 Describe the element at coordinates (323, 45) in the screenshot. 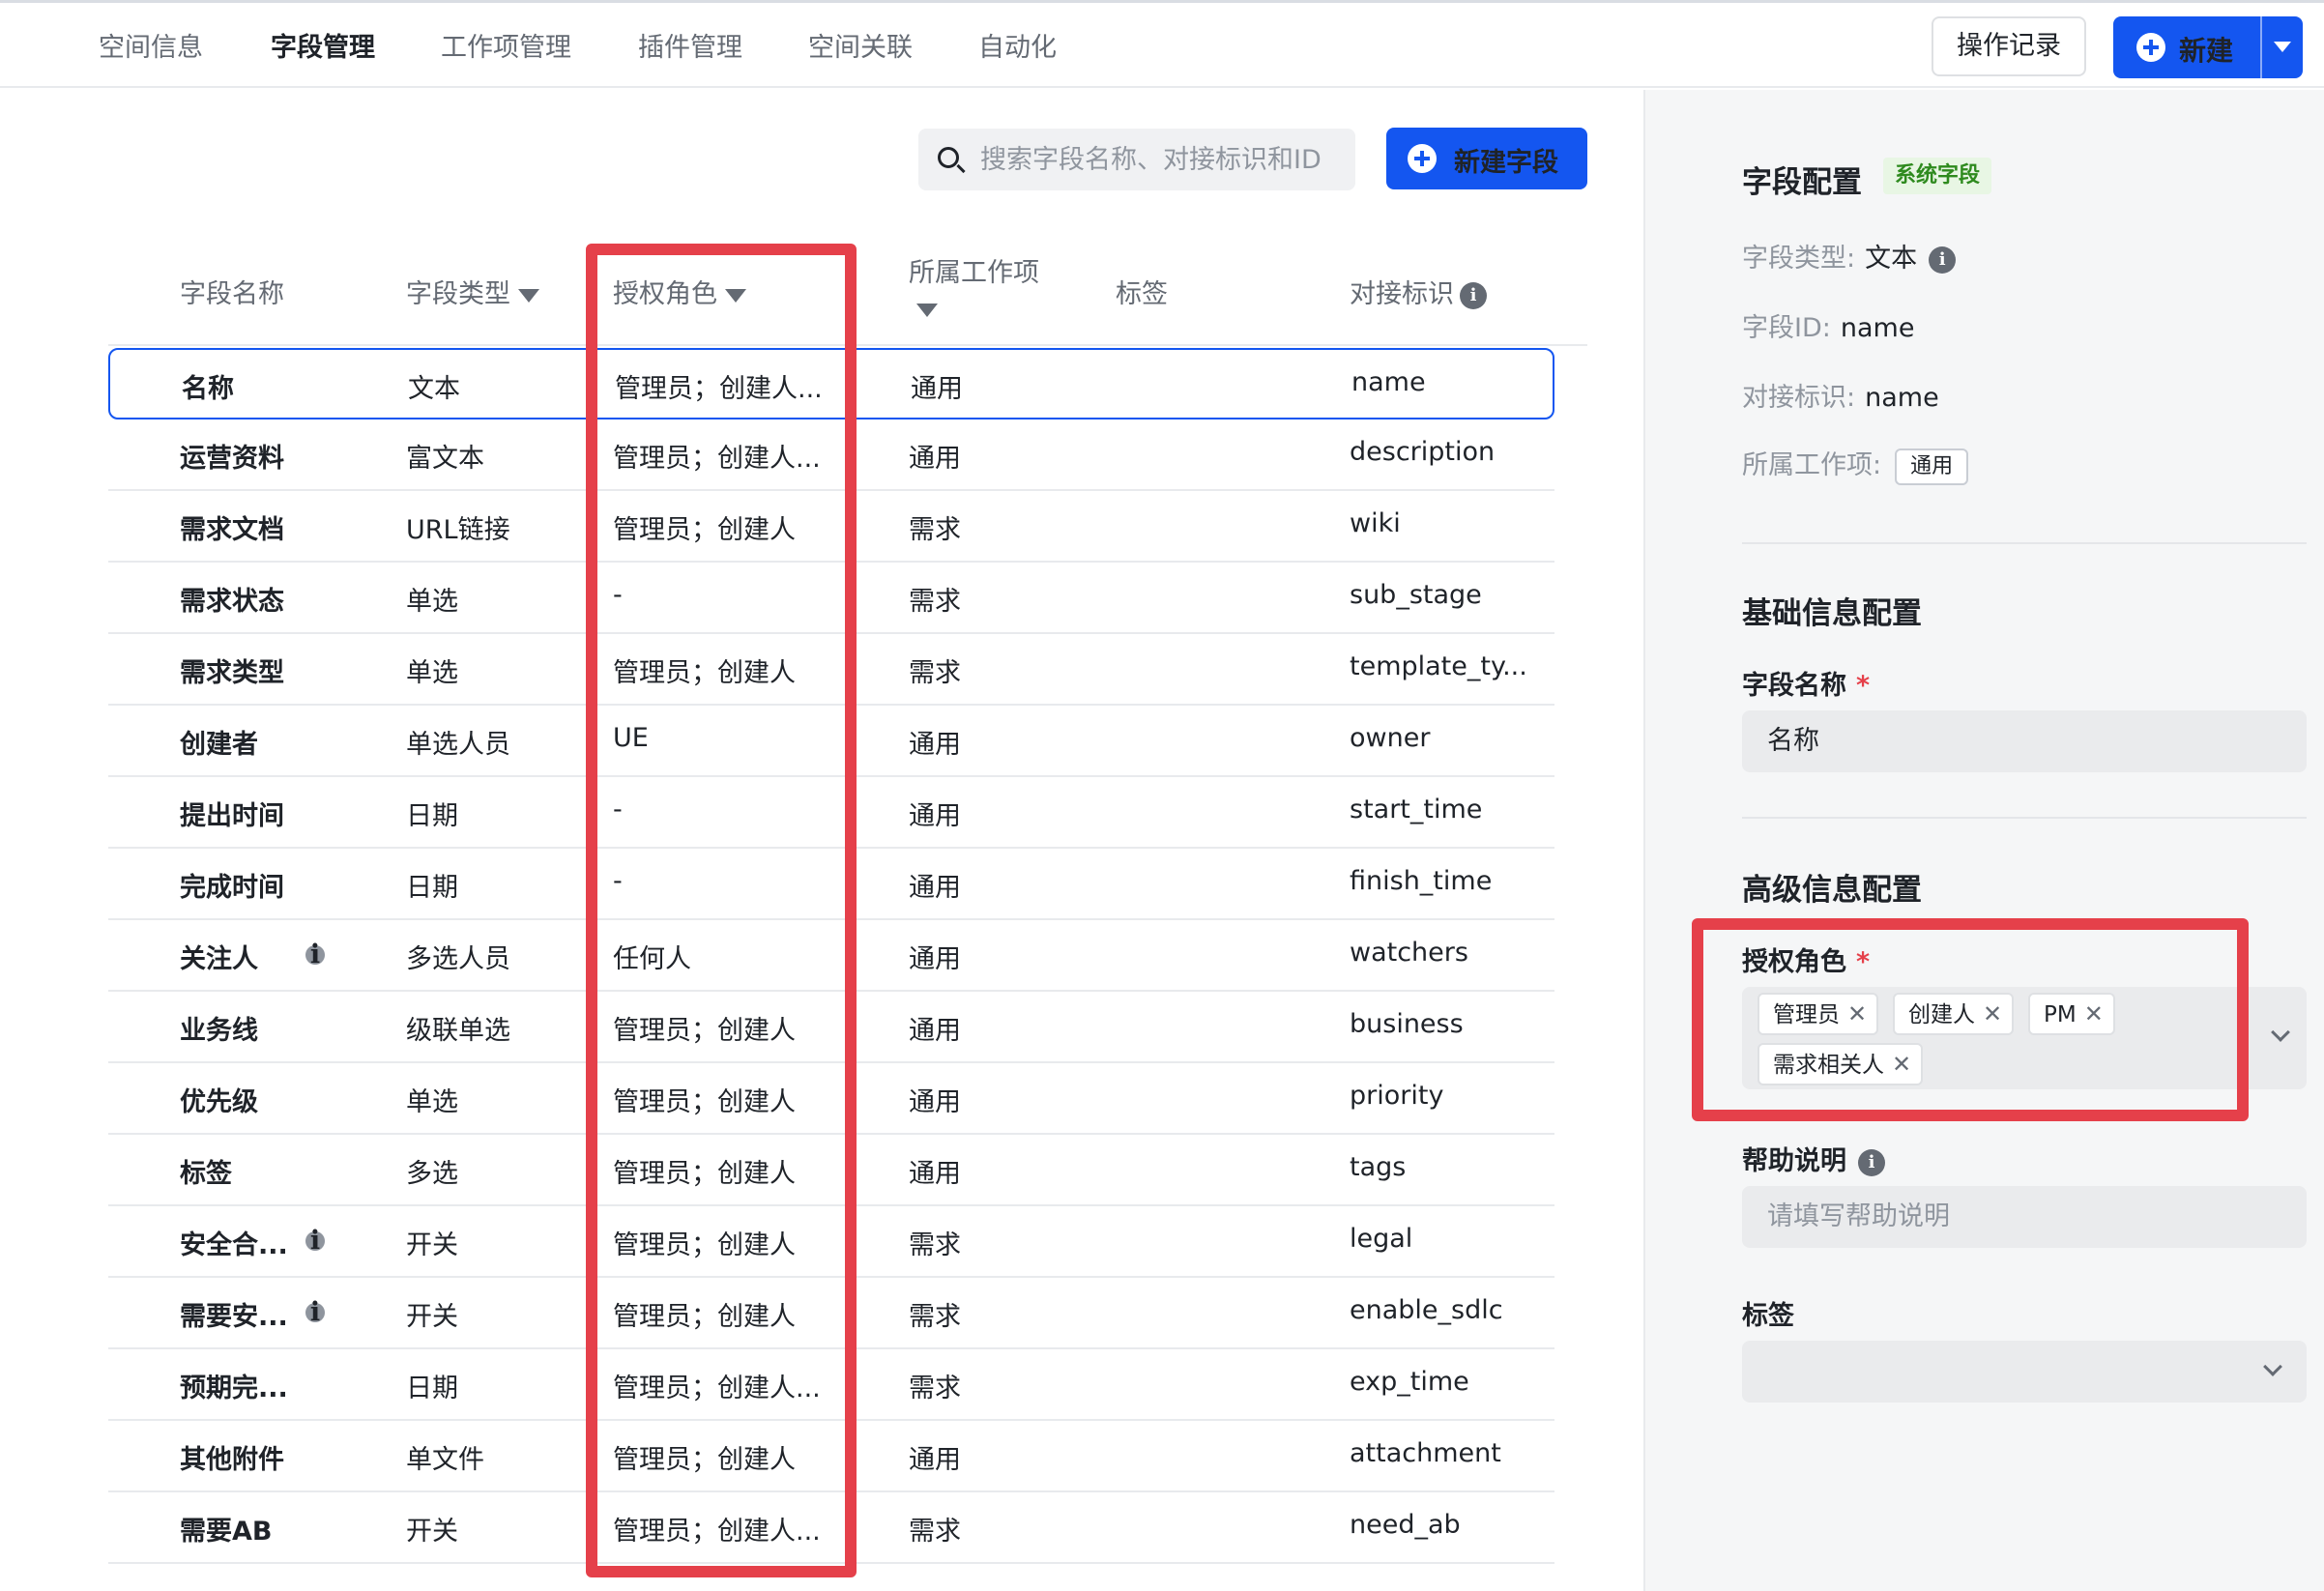

I see `tab-field-management: 字段管理` at that location.